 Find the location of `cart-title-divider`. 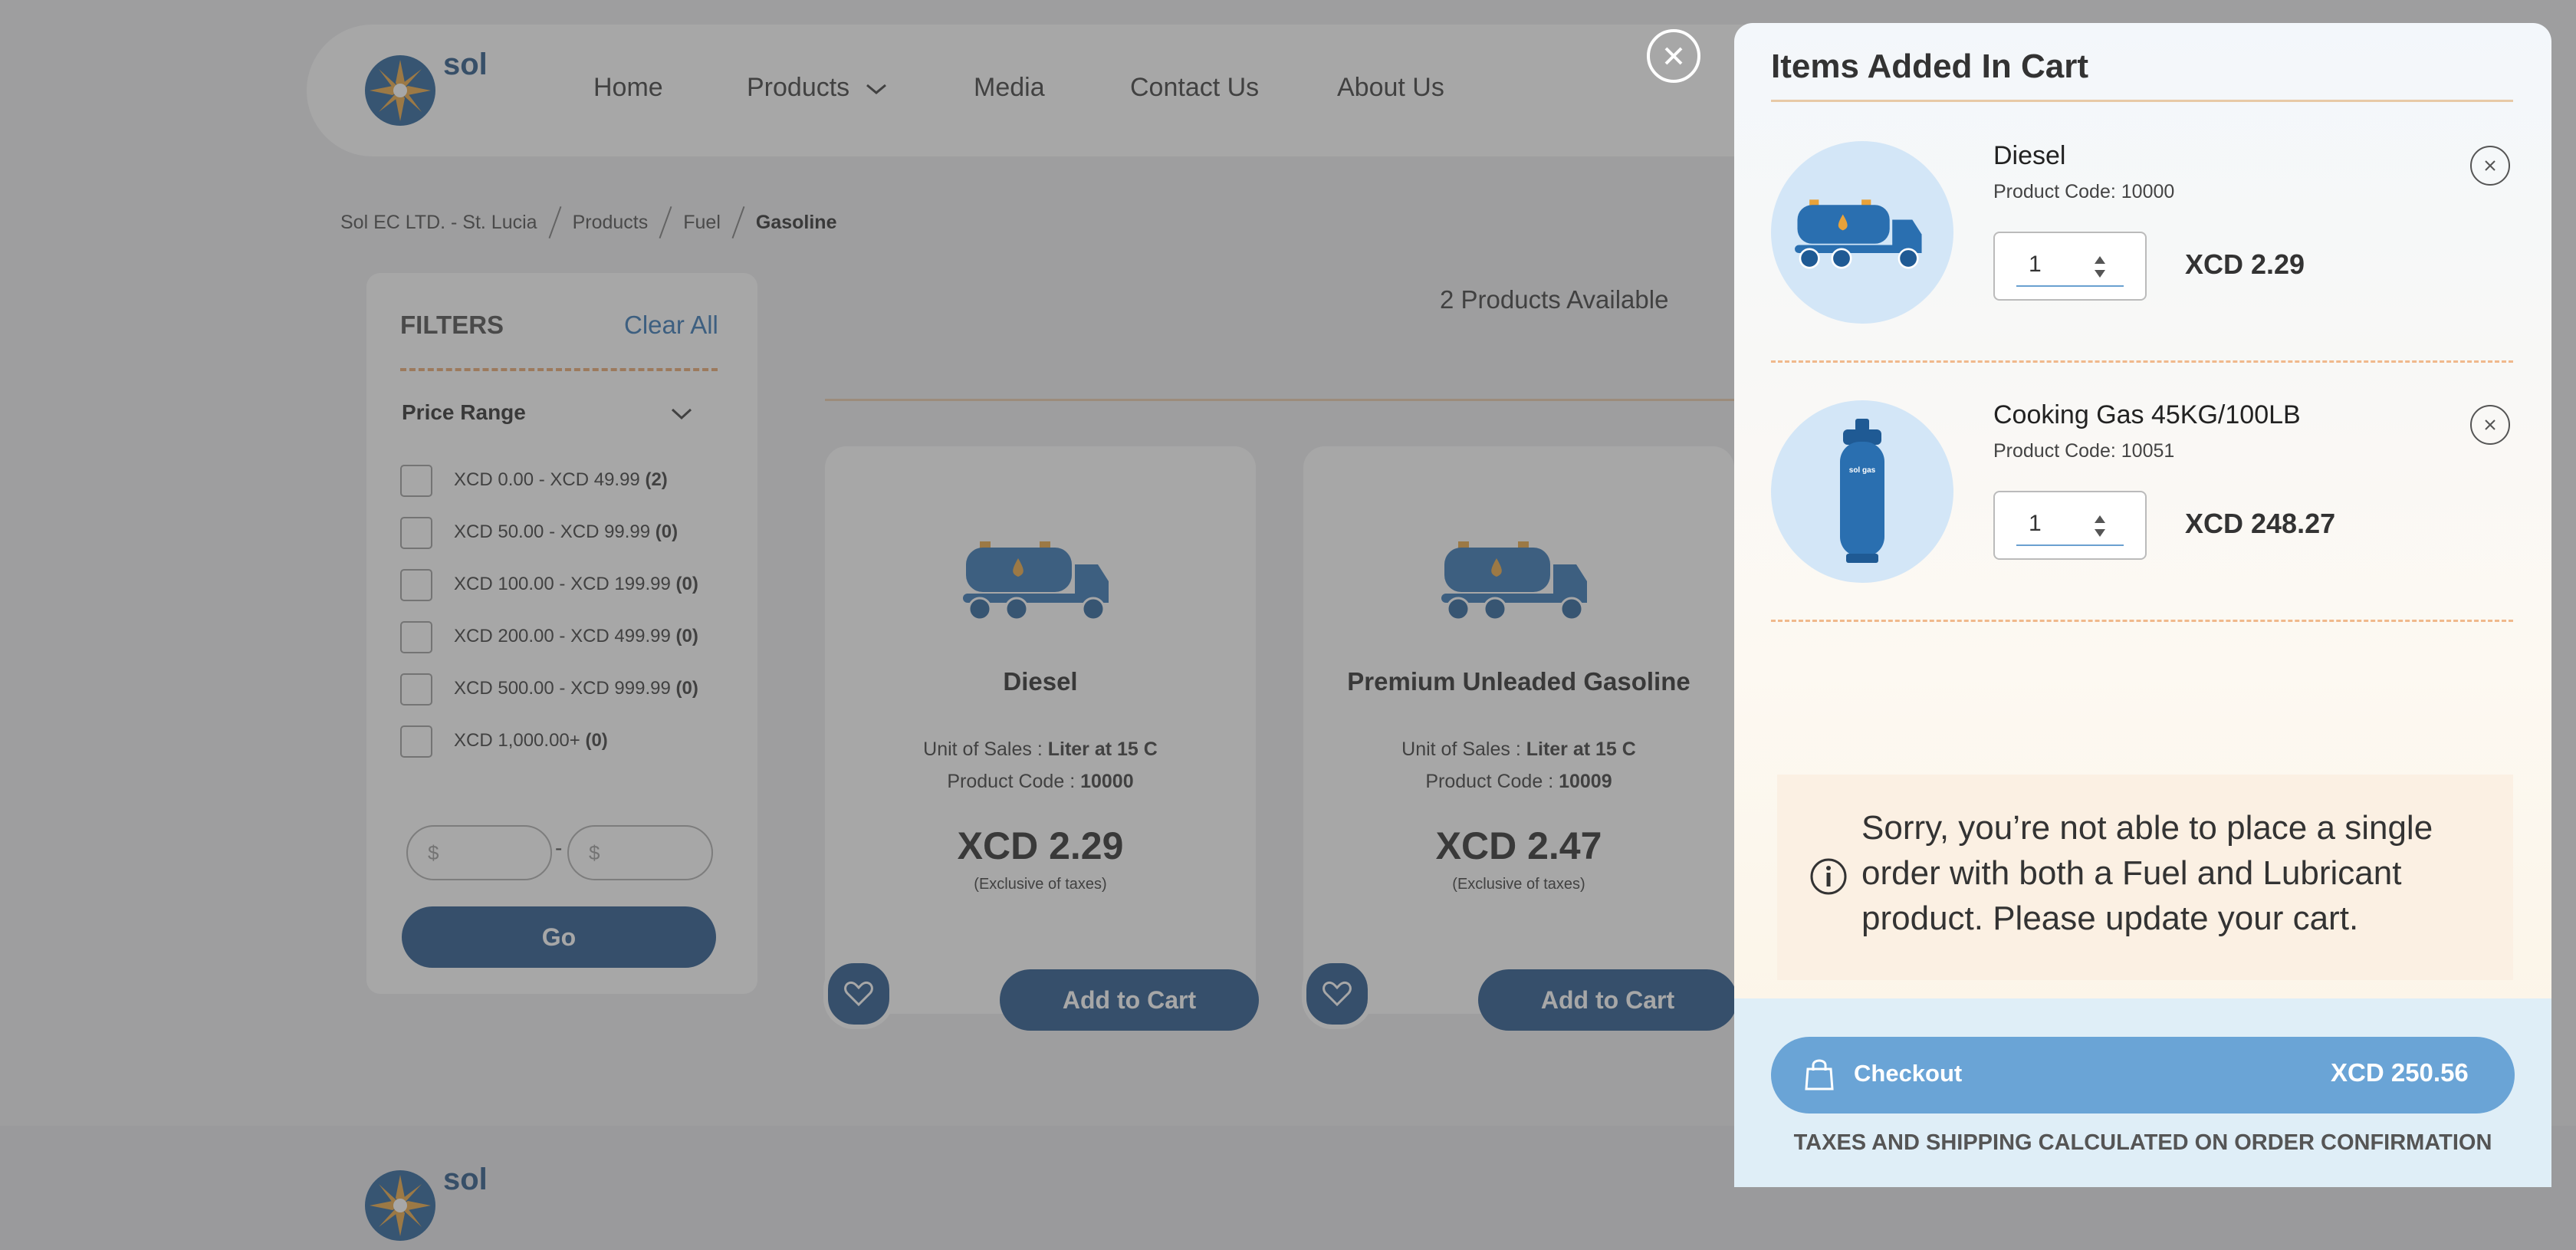

cart-title-divider is located at coordinates (2142, 101).